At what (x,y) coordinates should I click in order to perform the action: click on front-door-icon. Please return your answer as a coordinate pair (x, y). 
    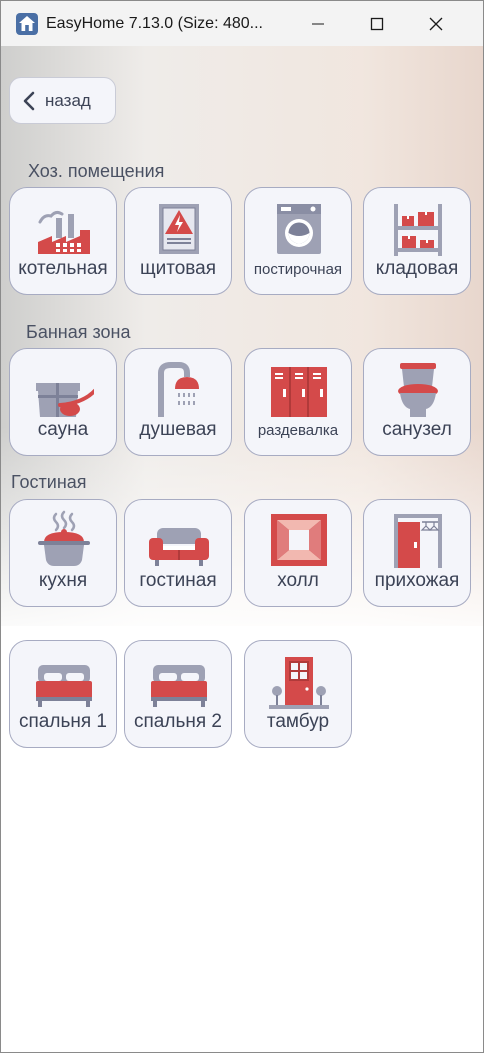
    Looking at the image, I should click on (299, 683).